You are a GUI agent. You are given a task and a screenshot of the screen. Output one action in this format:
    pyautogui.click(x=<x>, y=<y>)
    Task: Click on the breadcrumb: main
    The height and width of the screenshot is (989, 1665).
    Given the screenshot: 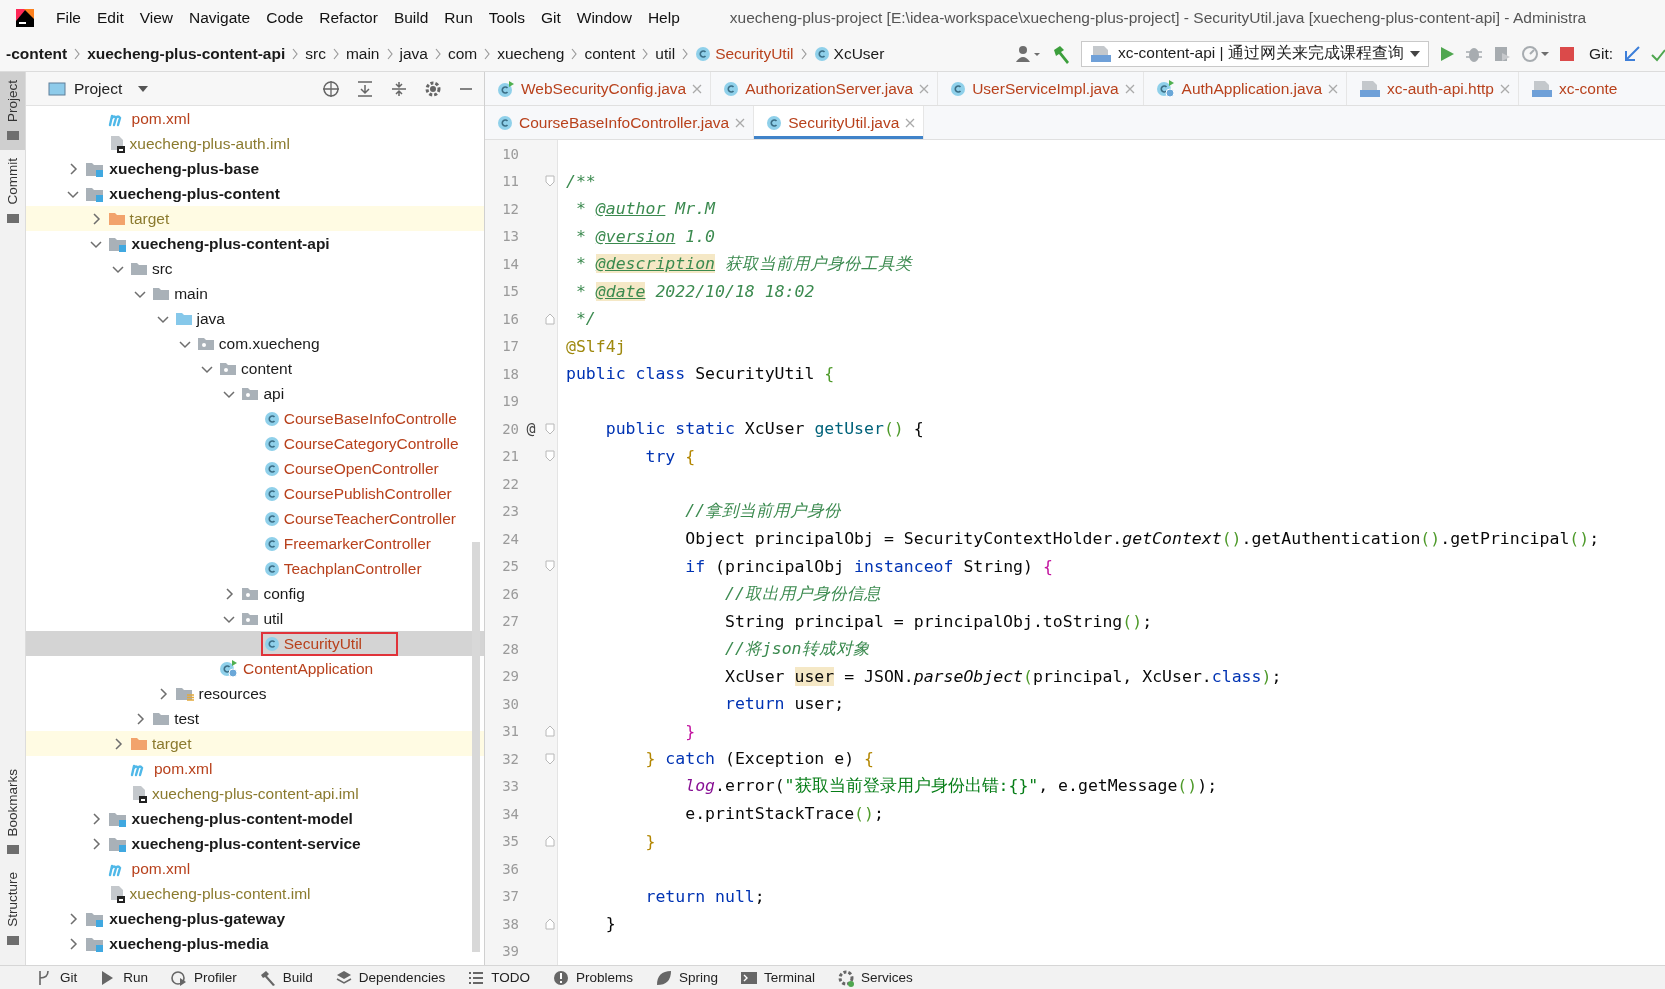 What is the action you would take?
    pyautogui.click(x=362, y=53)
    